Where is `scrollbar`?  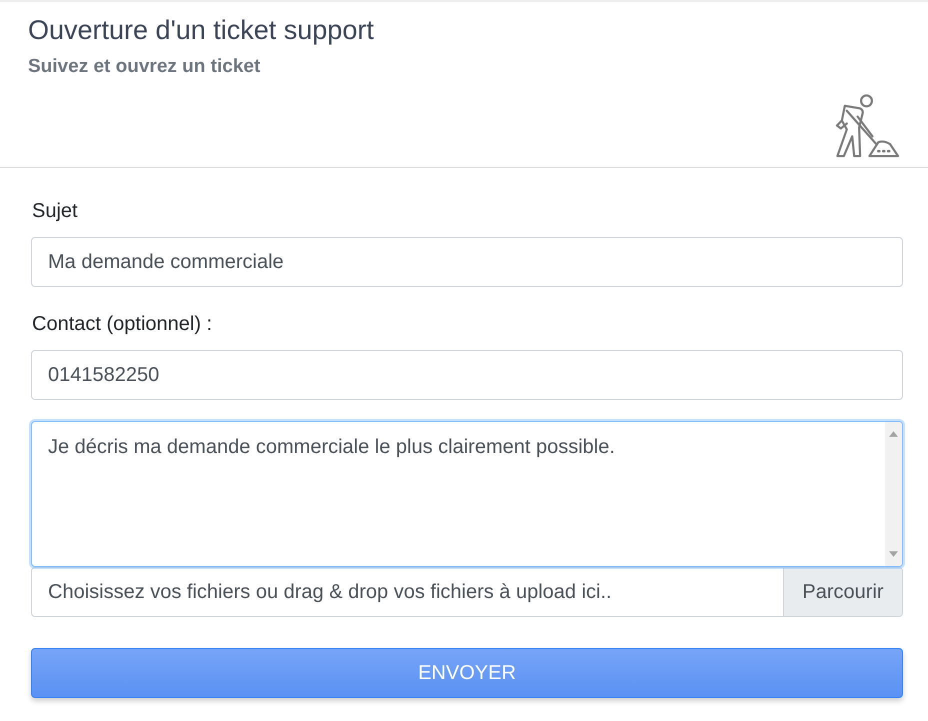
scrollbar is located at coordinates (893, 494).